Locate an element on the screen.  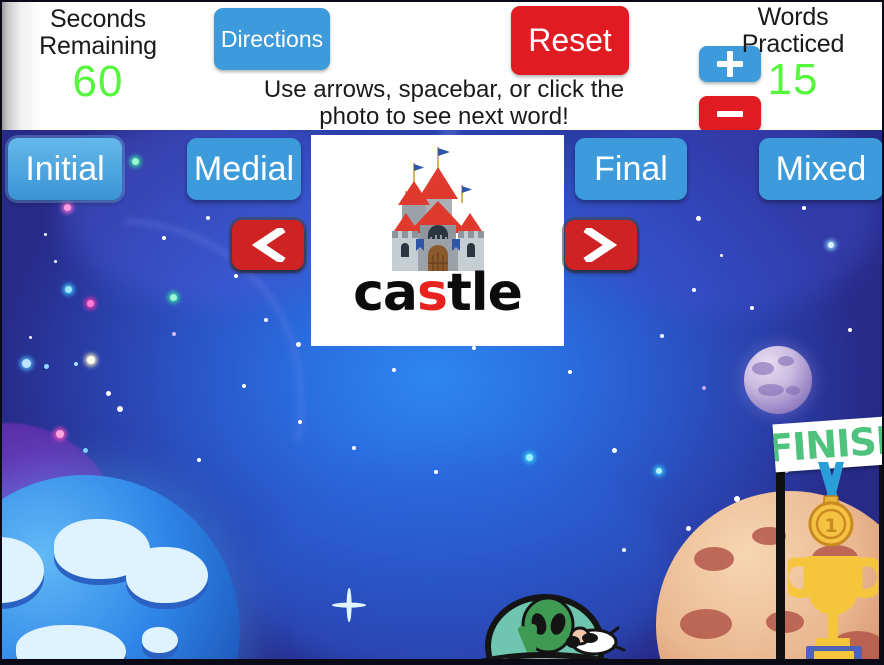
instruction-line2: photo to see next word! is located at coordinates (444, 116).